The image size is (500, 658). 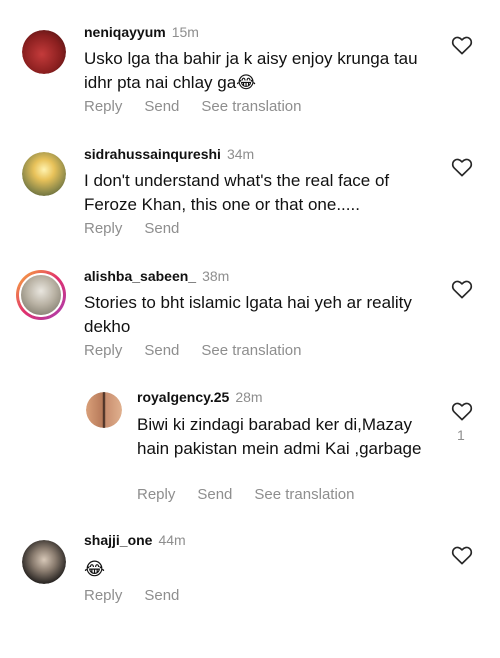 I want to click on comment-text: 😂, so click(x=95, y=569).